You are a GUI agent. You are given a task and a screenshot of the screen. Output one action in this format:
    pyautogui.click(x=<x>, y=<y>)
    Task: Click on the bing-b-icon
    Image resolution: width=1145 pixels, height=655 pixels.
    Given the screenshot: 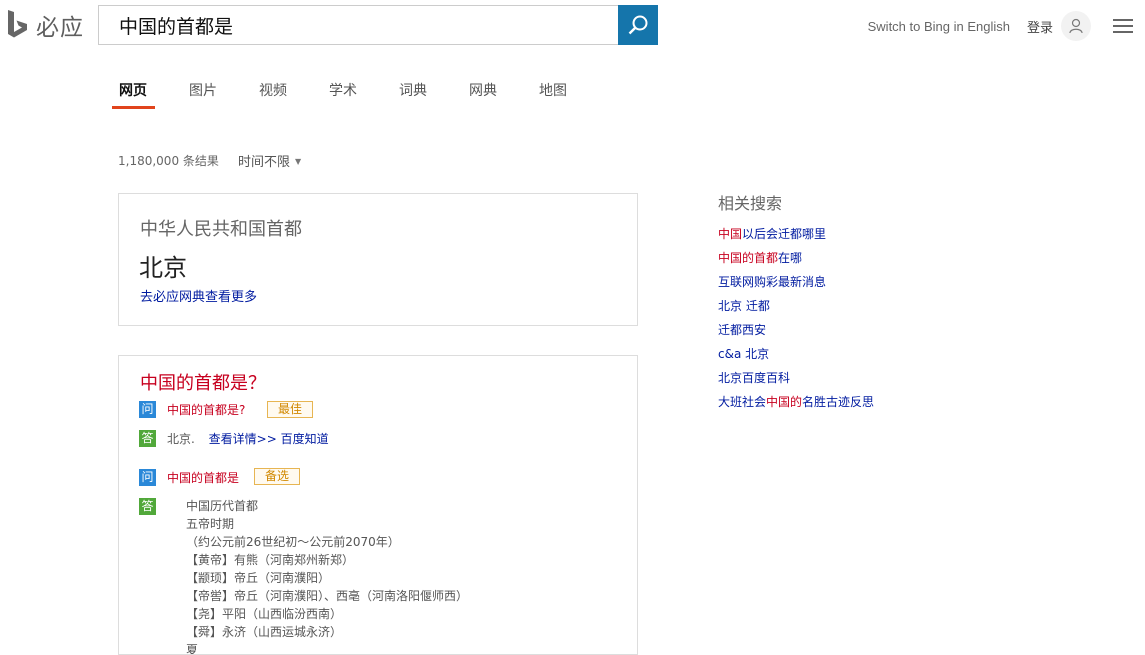 What is the action you would take?
    pyautogui.click(x=17, y=24)
    